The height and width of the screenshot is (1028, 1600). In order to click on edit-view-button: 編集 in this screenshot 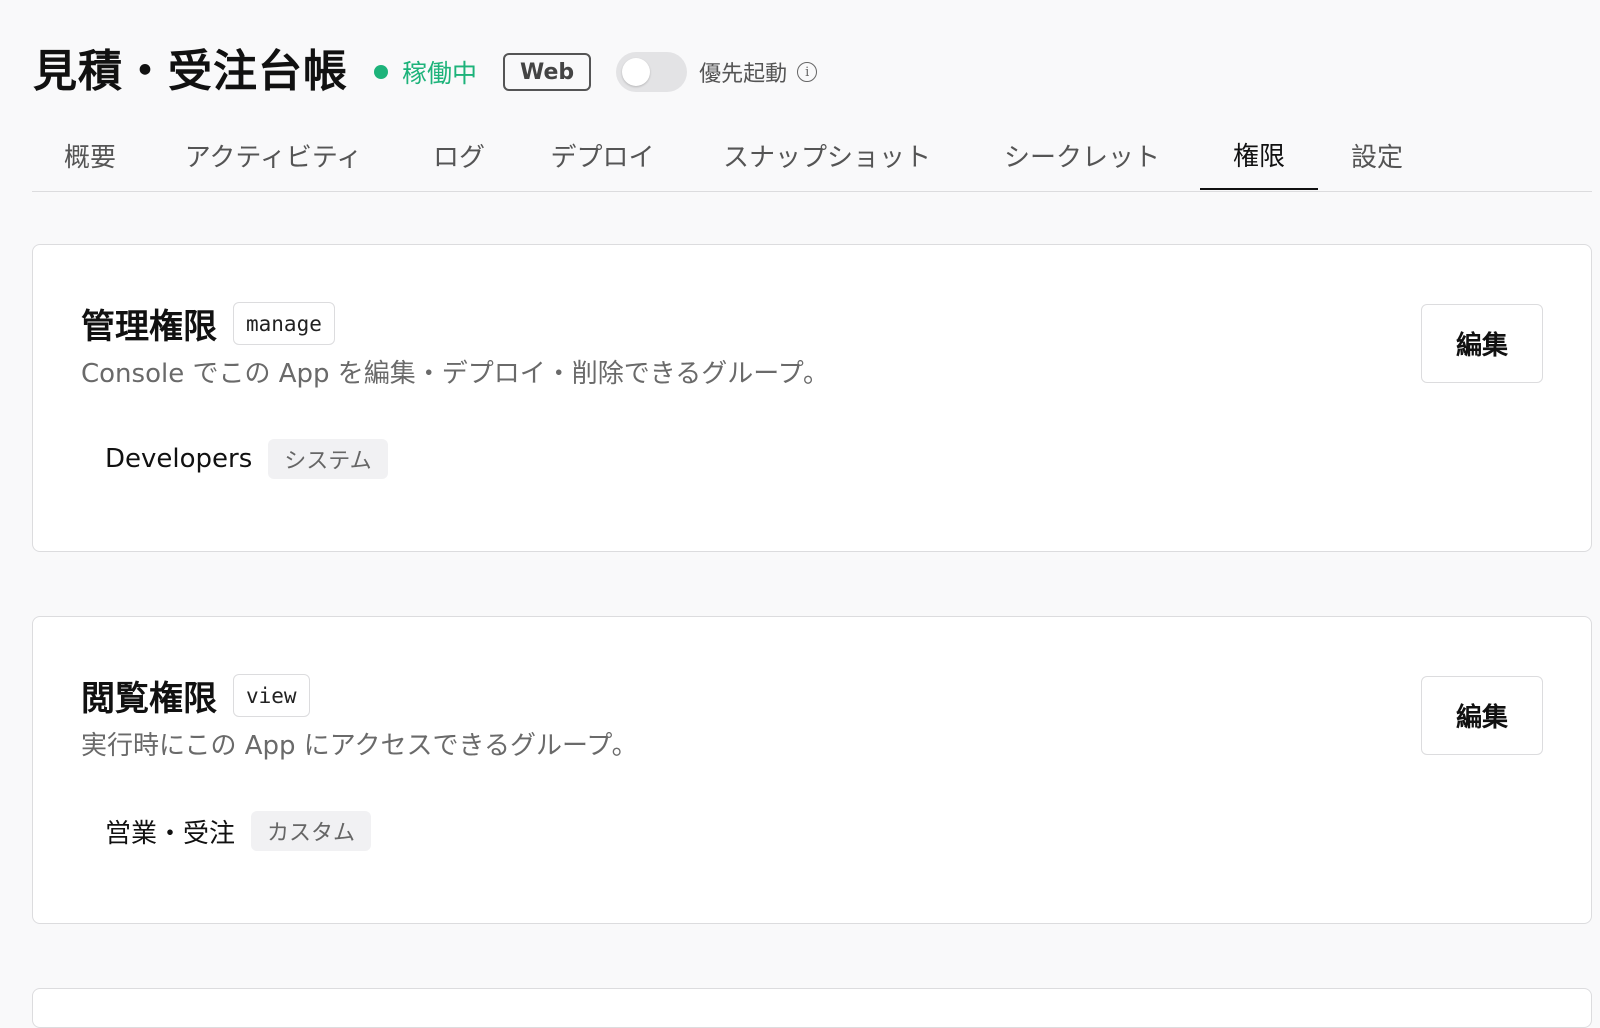, I will do `click(1482, 715)`.